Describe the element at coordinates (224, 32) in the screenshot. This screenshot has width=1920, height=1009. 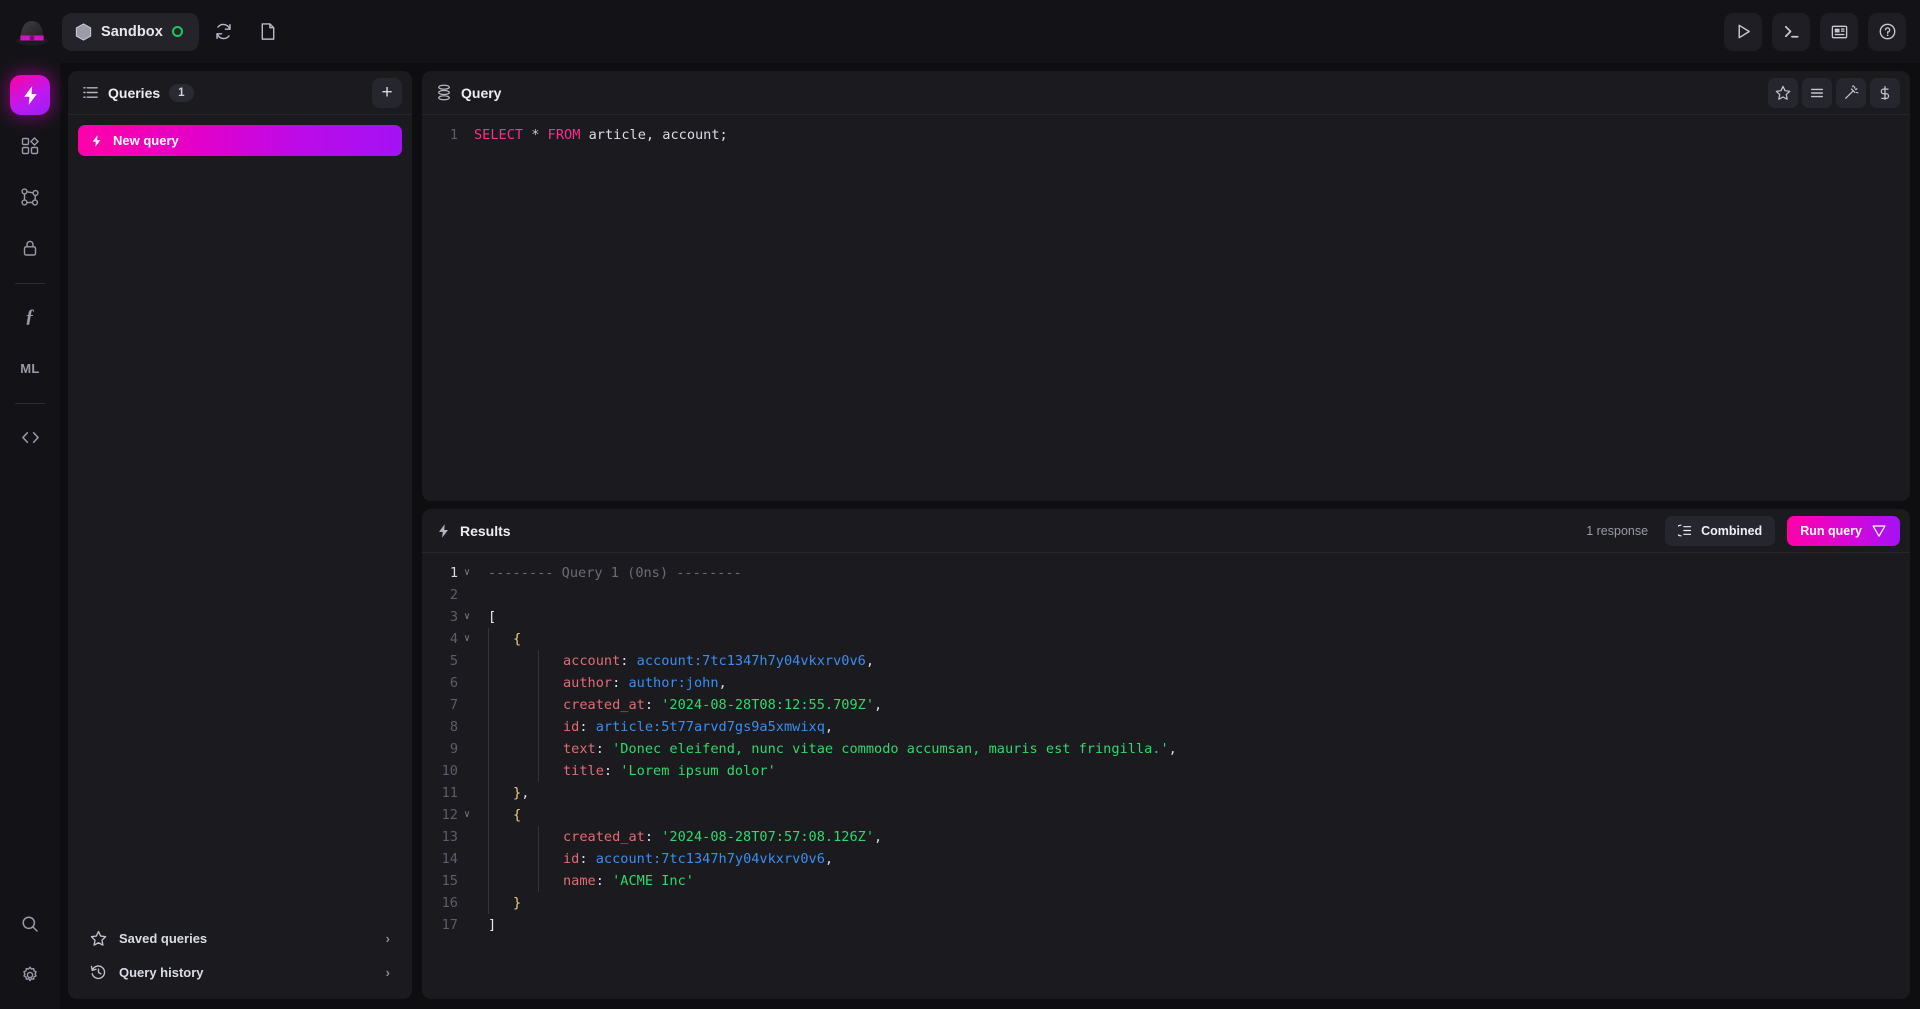
I see `refresh-icon` at that location.